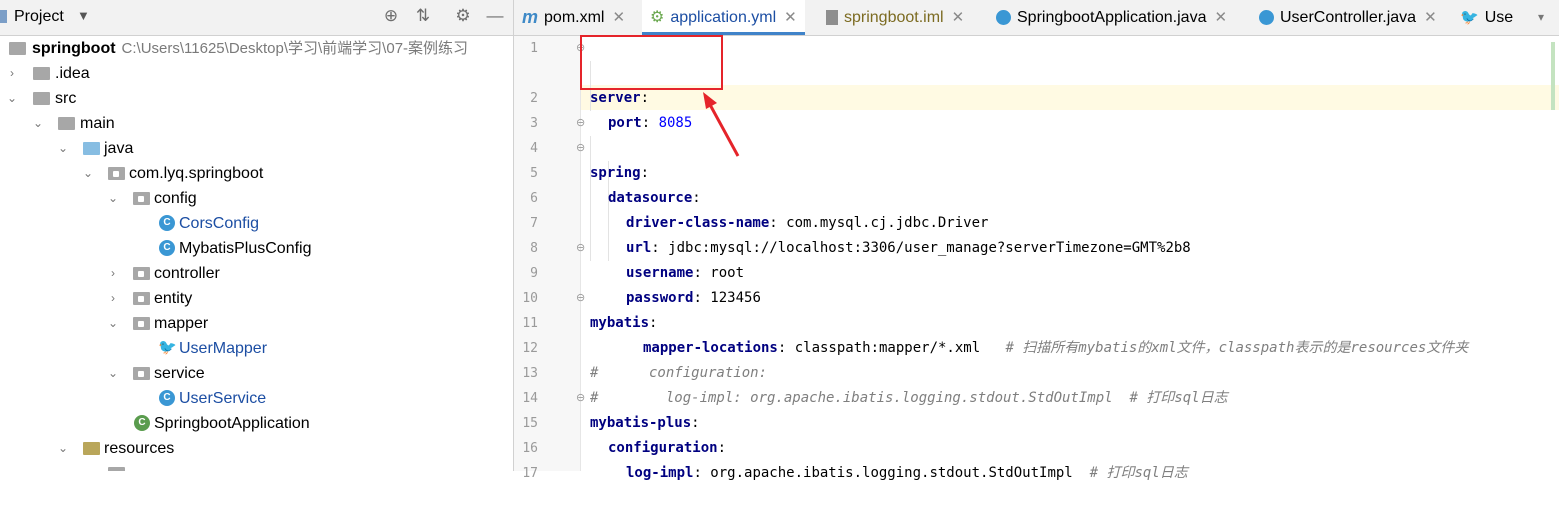  Describe the element at coordinates (1036, 271) in the screenshot. I see `code-line: 9 password: 123456` at that location.